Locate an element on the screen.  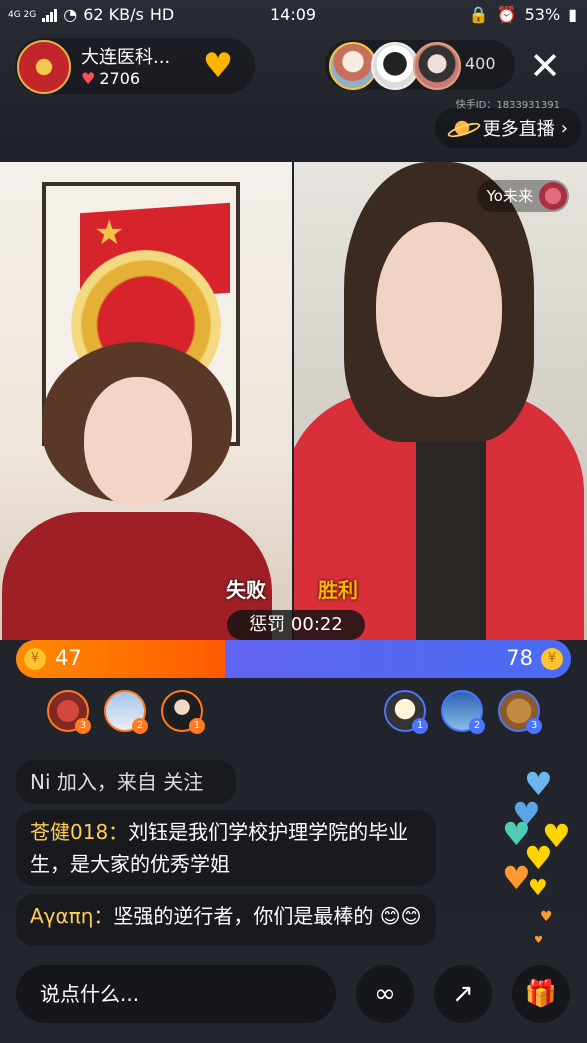
more-live-button: 更多直播 › is located at coordinates (508, 128).